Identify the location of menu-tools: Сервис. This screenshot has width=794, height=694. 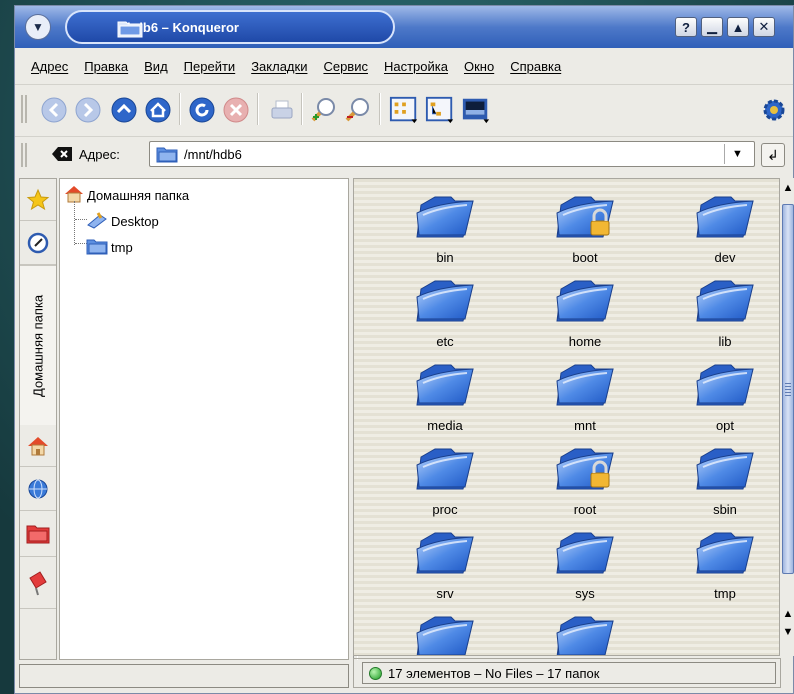
(345, 66).